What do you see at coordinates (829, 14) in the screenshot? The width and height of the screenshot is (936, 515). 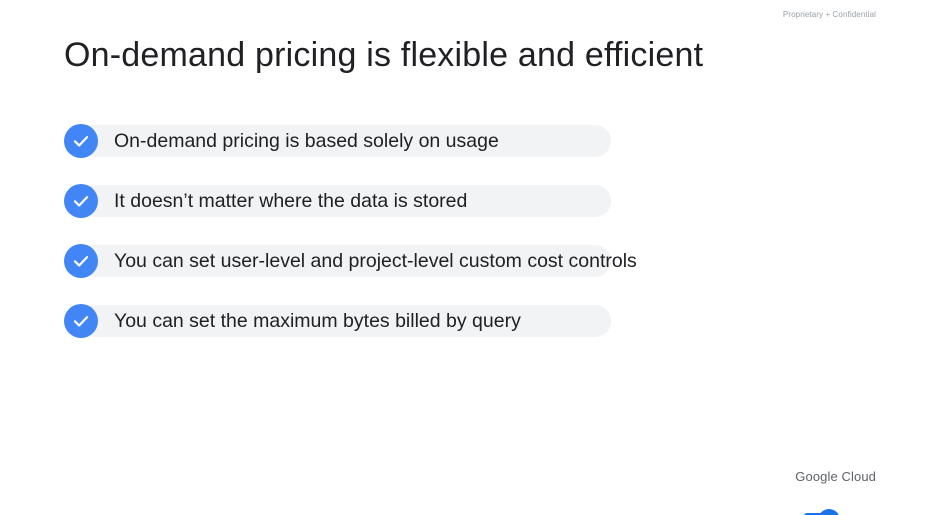 I see `confidential-label: Proprietary + Confidential` at bounding box center [829, 14].